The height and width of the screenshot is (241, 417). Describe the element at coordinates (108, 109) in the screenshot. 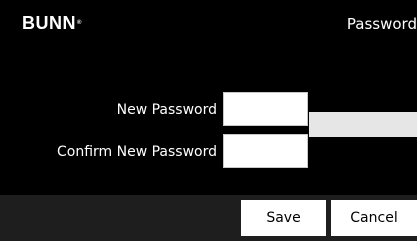

I see `new-password-label-cell: New Password` at that location.